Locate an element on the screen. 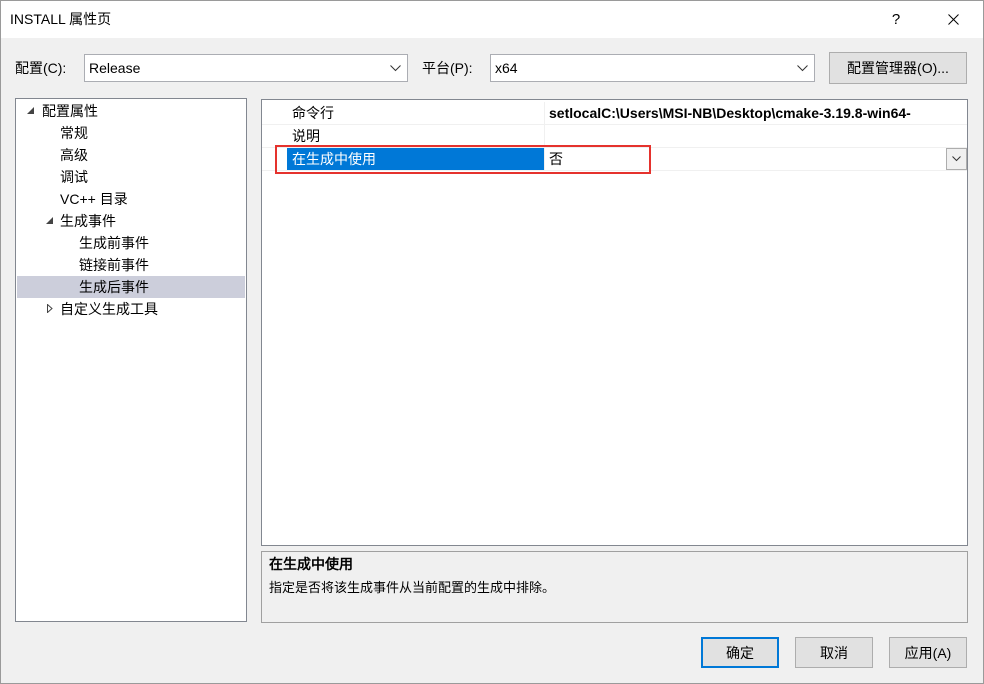 The image size is (984, 684). description-text: 指定是否将该生成事件从当前配置的生成中排除。 is located at coordinates (412, 587).